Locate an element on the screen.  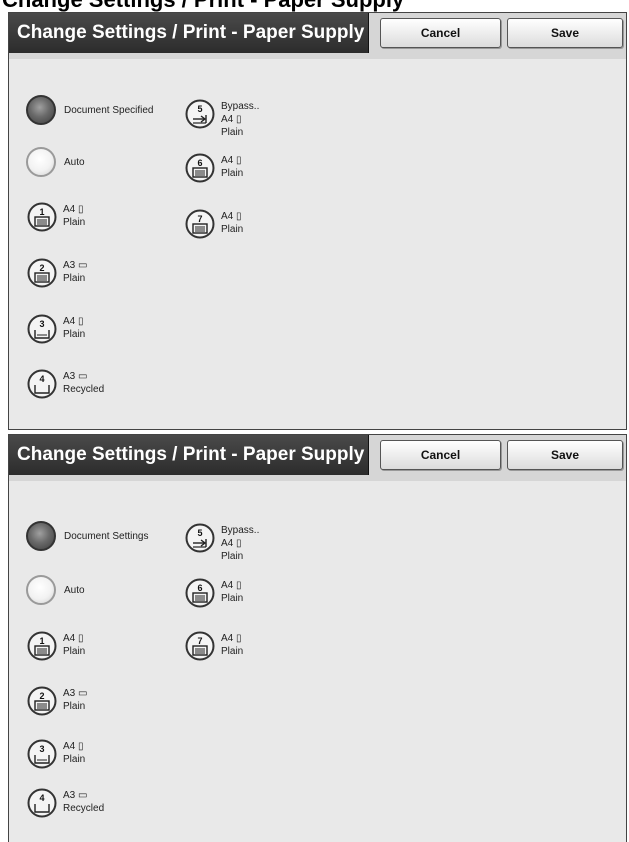
bypass-tray-icon: 5 is located at coordinates (200, 114).